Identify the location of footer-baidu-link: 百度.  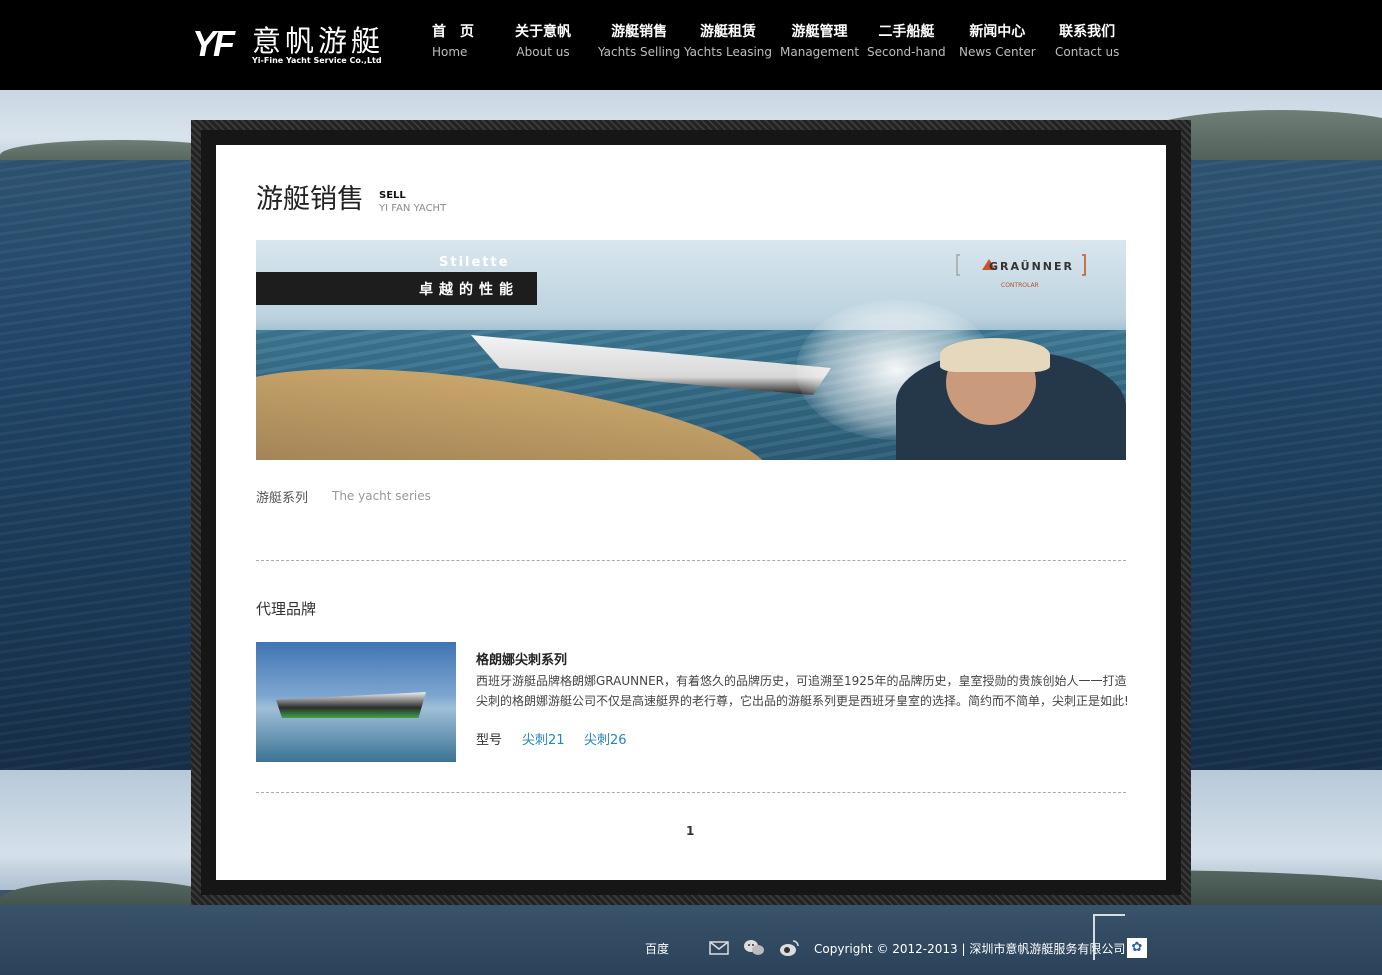
(657, 948).